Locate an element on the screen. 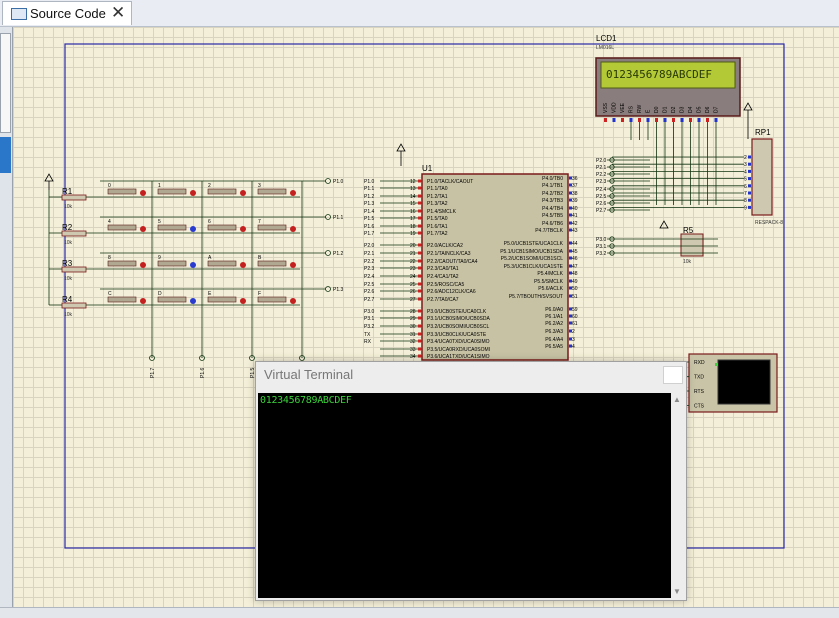 This screenshot has width=839, height=618. u1-right-pin-label: P4.1/TB1 is located at coordinates (552, 186).